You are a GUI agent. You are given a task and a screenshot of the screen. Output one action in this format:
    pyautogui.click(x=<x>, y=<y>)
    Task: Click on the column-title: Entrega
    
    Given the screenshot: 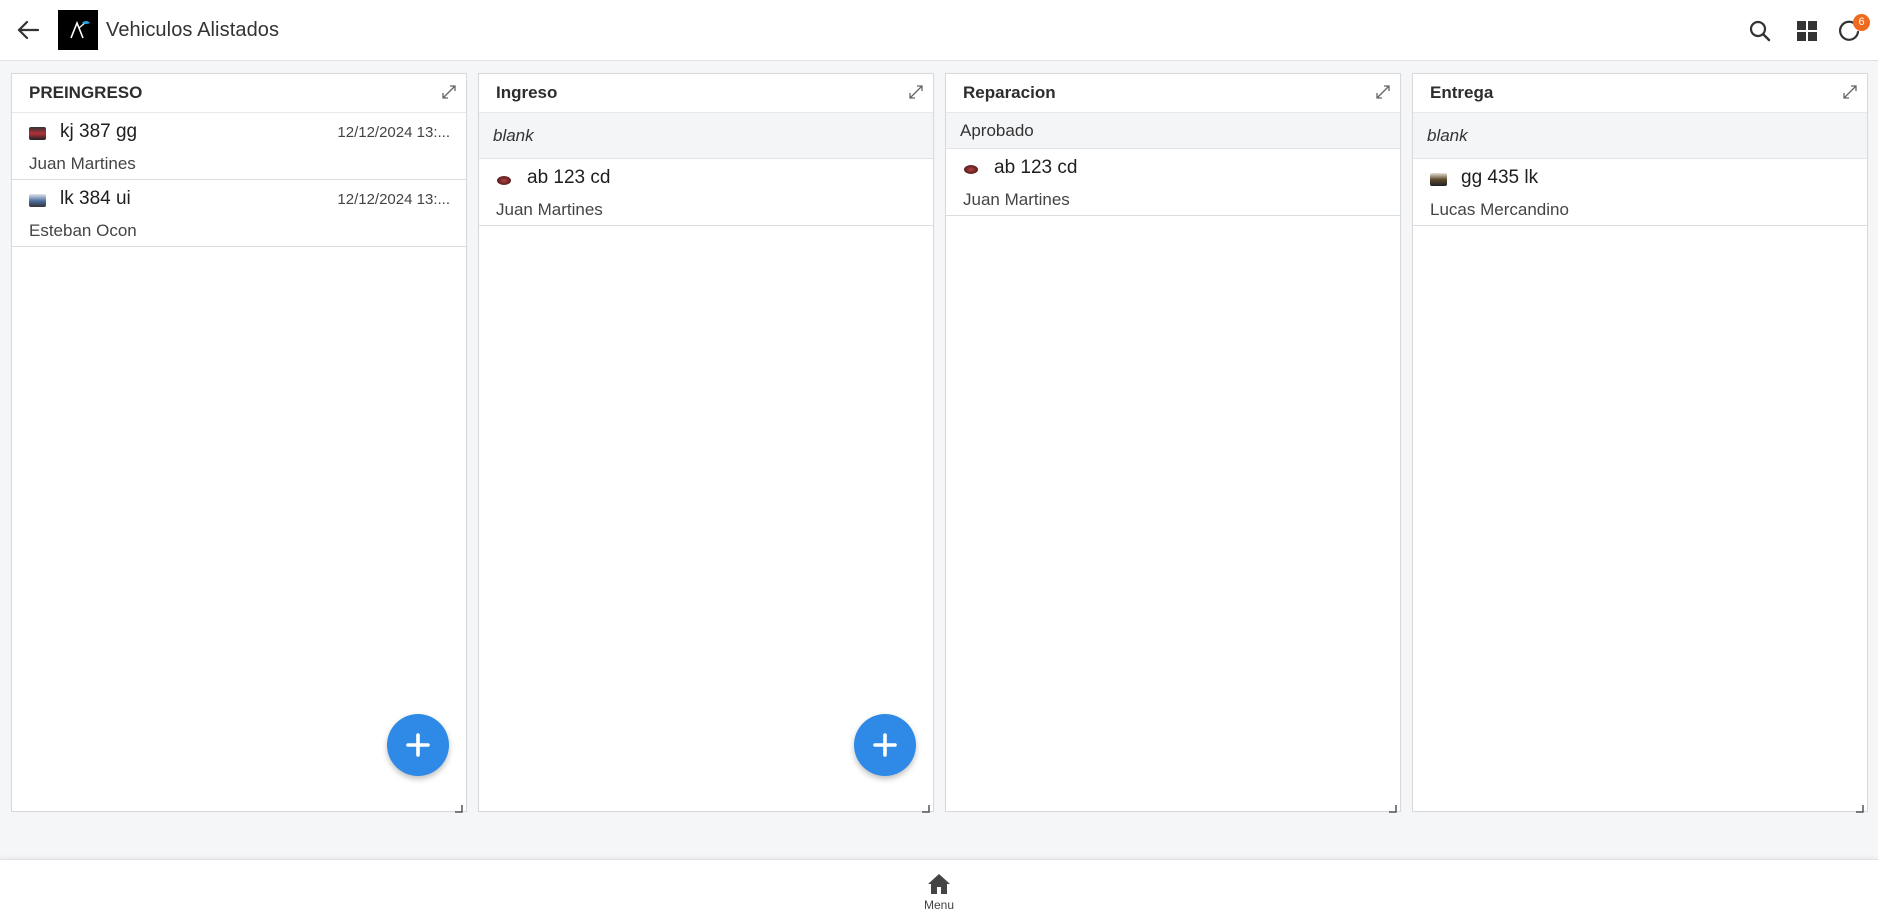 What is the action you would take?
    pyautogui.click(x=1462, y=92)
    